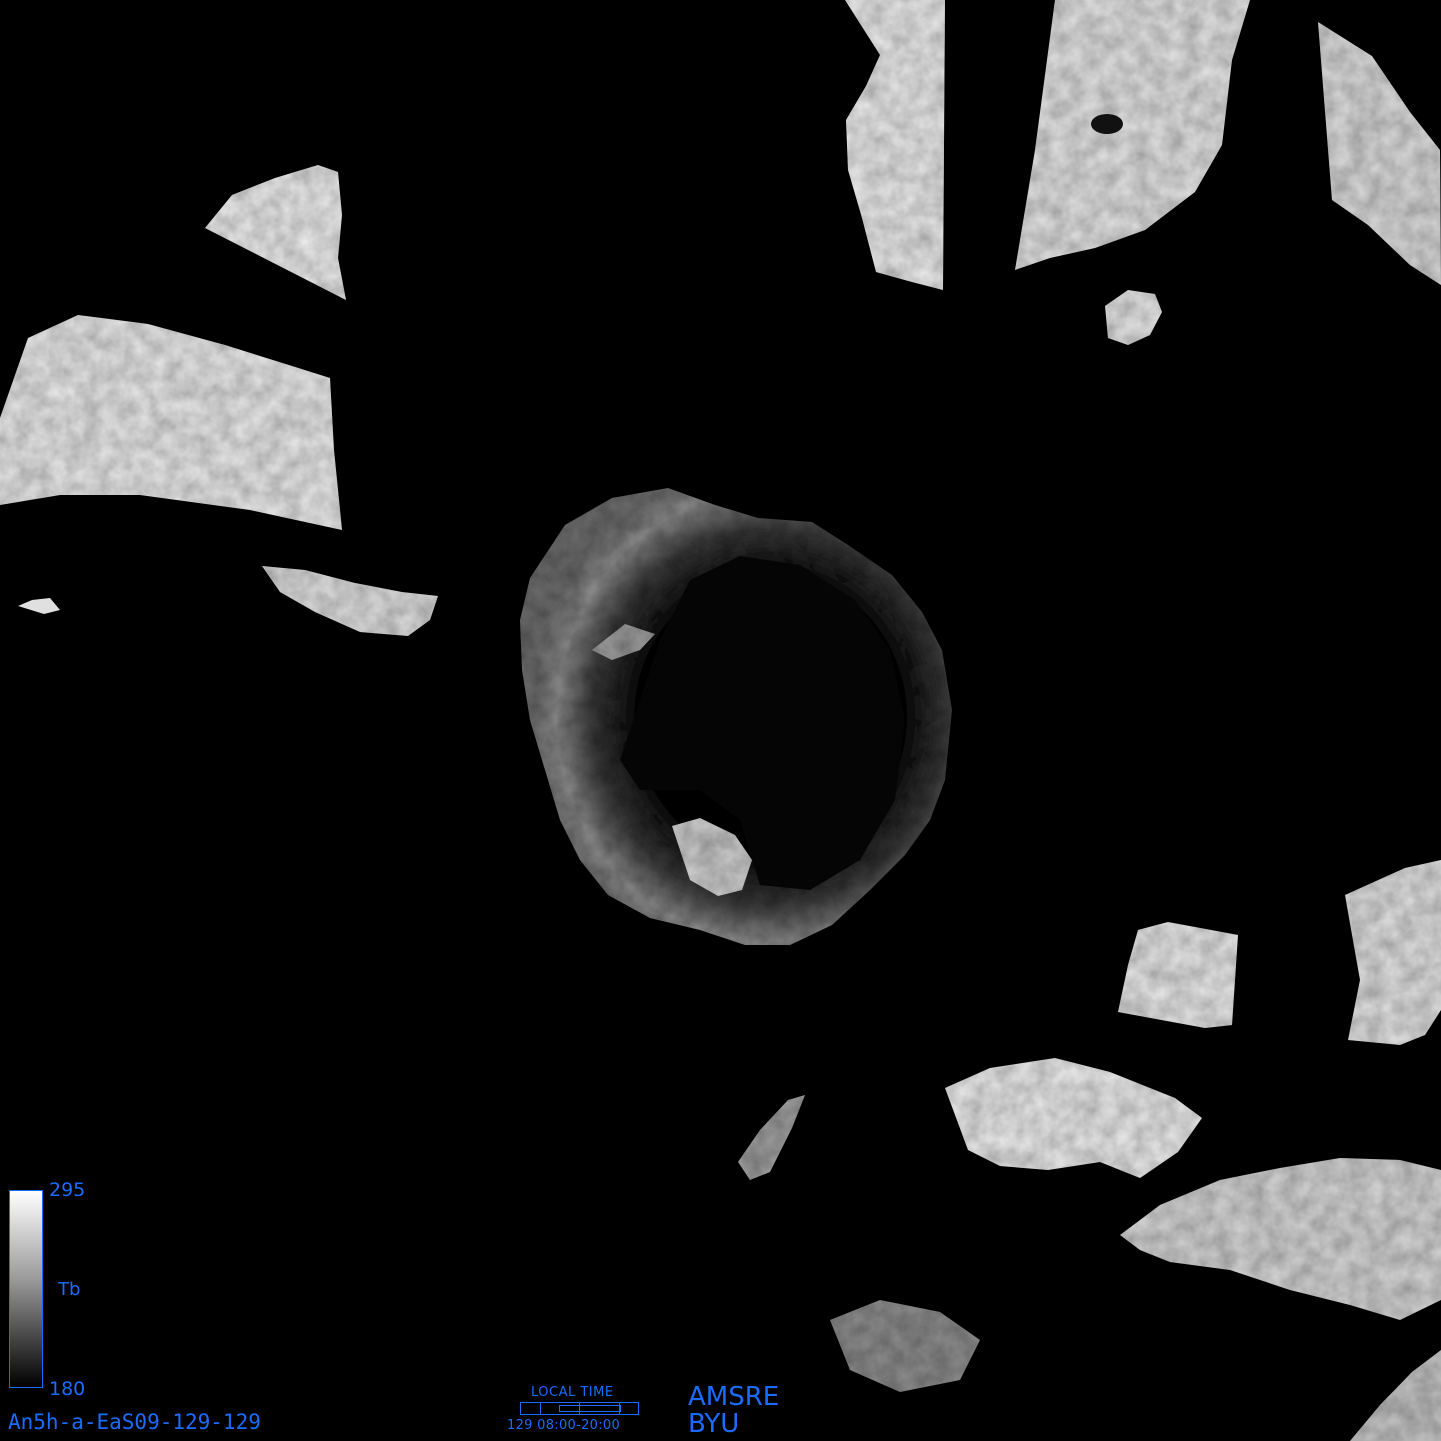 The height and width of the screenshot is (1441, 1441). What do you see at coordinates (590, 1408) in the screenshot?
I see `local-time-window` at bounding box center [590, 1408].